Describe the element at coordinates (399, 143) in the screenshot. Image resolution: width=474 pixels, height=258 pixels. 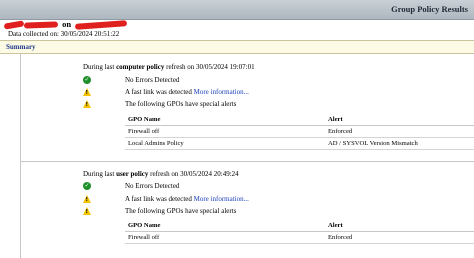
I see `alert-cell: AD / SYSVOL Version Mismatch` at that location.